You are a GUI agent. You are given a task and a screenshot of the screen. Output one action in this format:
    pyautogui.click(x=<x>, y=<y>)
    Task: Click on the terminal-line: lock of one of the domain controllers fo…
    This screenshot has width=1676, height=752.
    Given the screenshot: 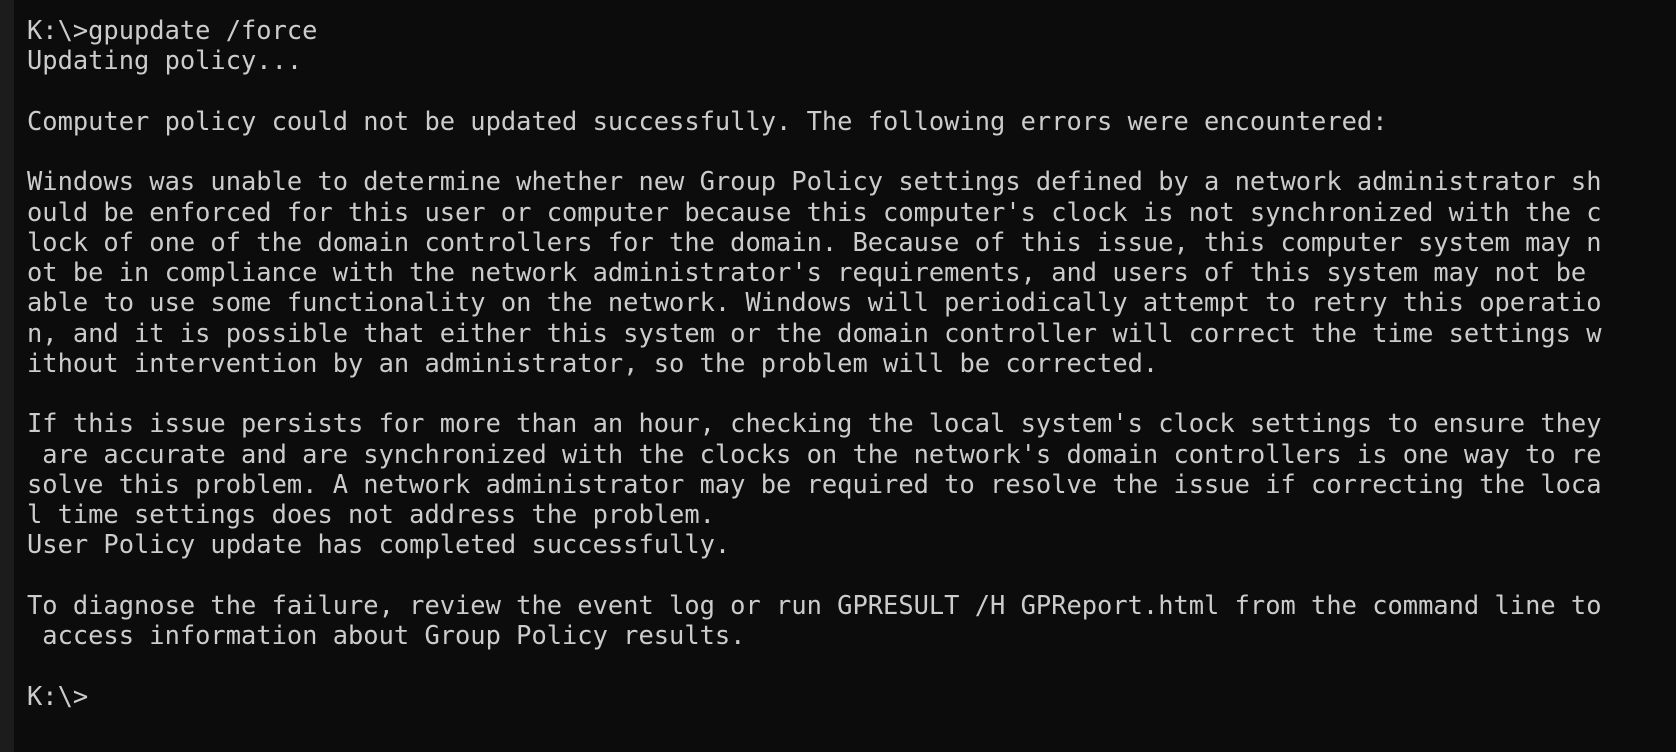 What is the action you would take?
    pyautogui.click(x=814, y=241)
    